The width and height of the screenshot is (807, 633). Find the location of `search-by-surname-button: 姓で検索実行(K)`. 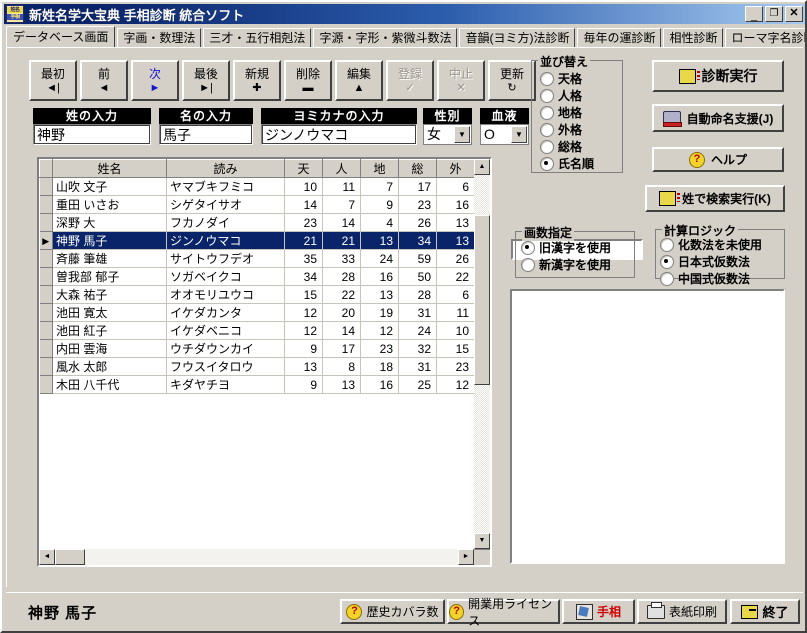

search-by-surname-button: 姓で検索実行(K) is located at coordinates (715, 198).